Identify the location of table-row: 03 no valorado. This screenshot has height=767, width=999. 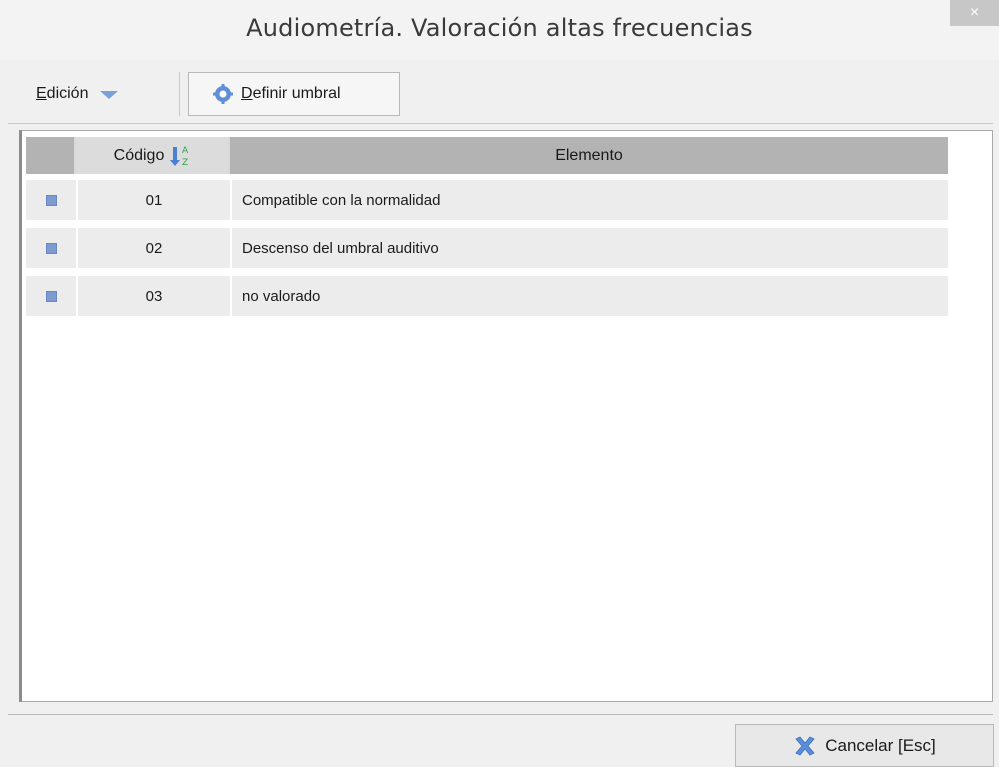
(487, 296).